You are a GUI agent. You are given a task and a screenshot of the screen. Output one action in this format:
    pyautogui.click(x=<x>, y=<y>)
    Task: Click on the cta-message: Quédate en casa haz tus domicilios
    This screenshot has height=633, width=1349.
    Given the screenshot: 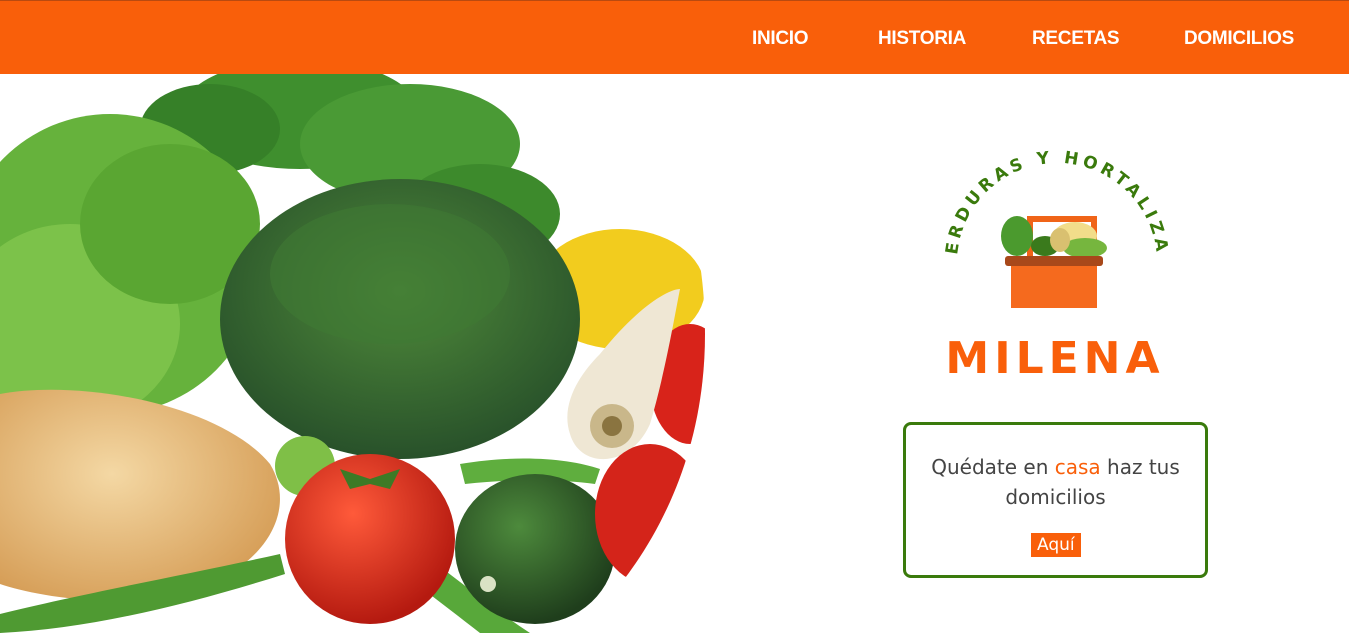 What is the action you would take?
    pyautogui.click(x=1055, y=482)
    